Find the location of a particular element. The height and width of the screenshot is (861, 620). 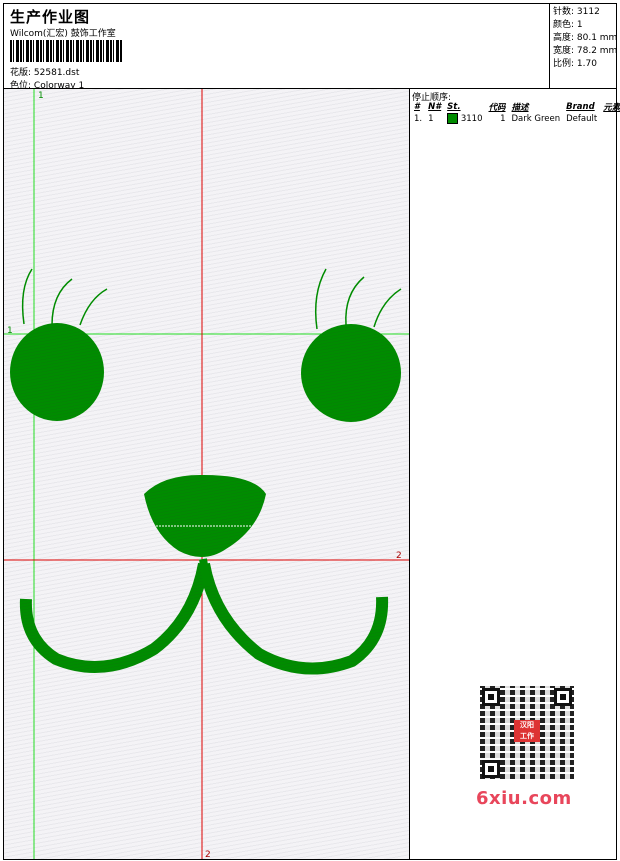

color-swatch is located at coordinates (453, 118).